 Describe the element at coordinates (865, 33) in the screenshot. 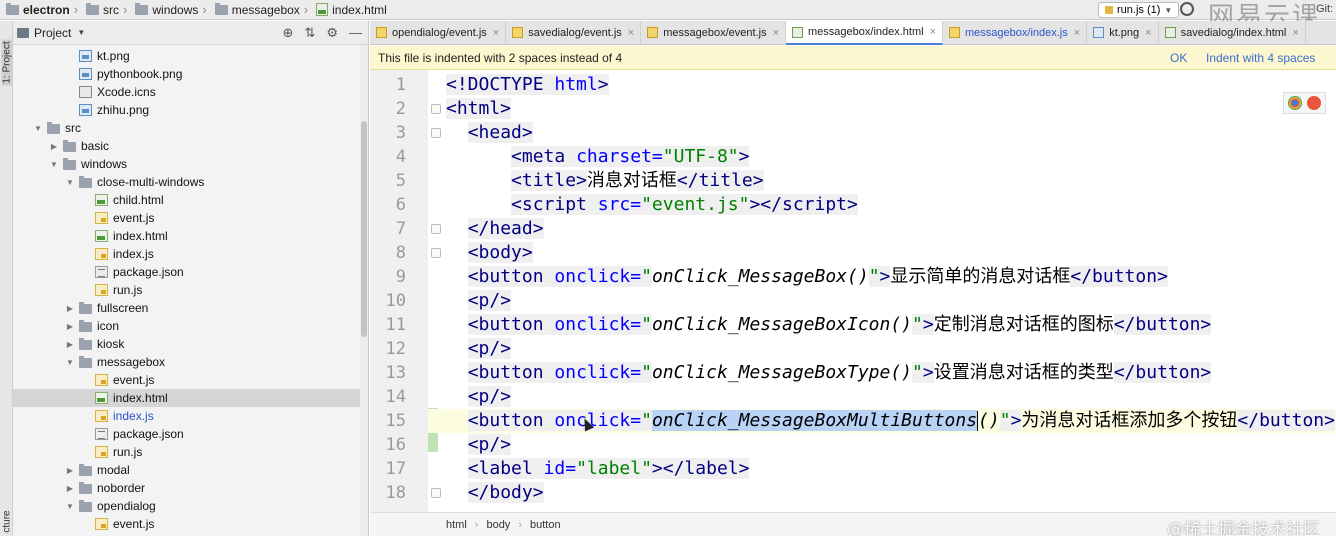

I see `editor-tab: messagebox/index.html ×` at that location.